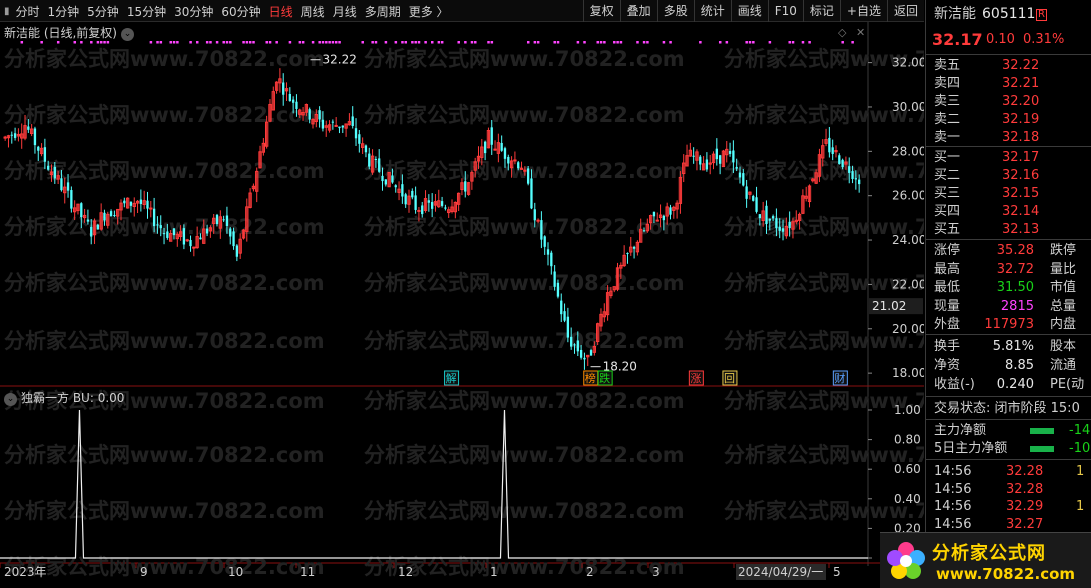 The width and height of the screenshot is (1091, 588). I want to click on stat-label-2: 流通, so click(1063, 365).